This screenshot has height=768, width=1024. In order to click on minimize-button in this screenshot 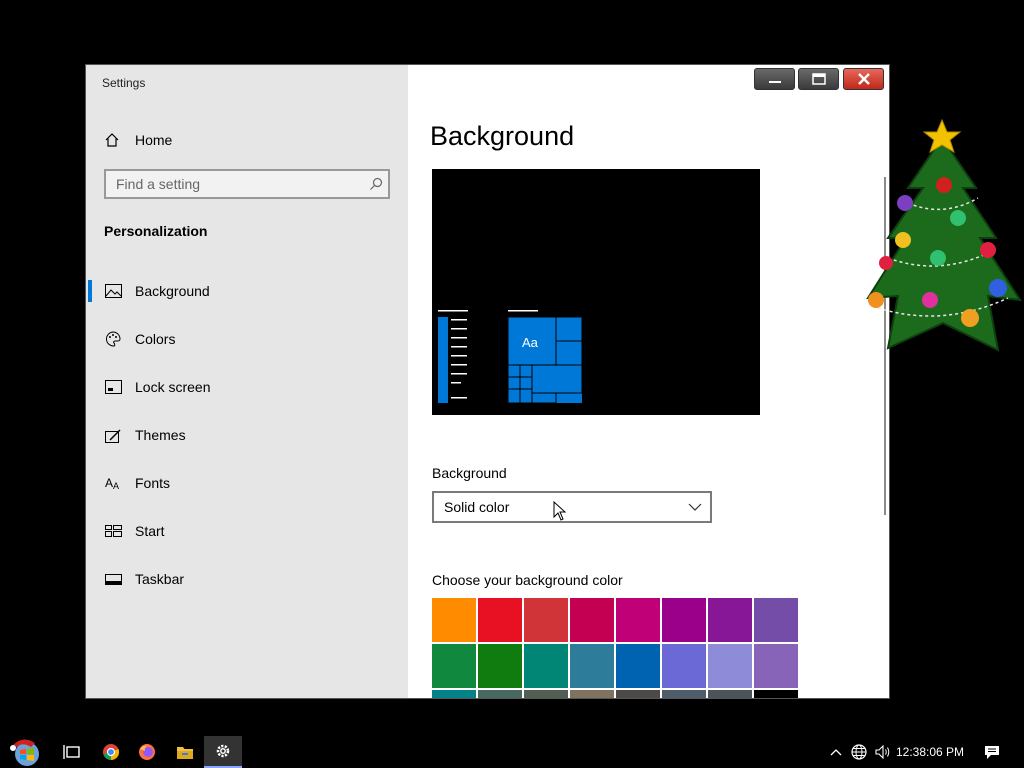, I will do `click(774, 79)`.